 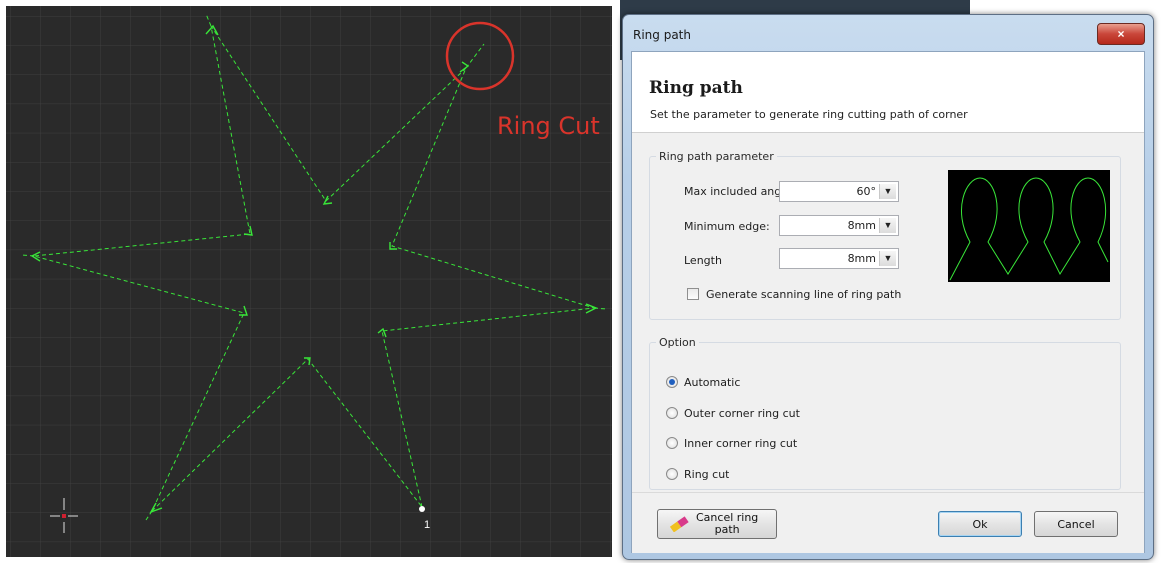 What do you see at coordinates (742, 413) in the screenshot?
I see `outer-corner-label: Outer corner ring cut` at bounding box center [742, 413].